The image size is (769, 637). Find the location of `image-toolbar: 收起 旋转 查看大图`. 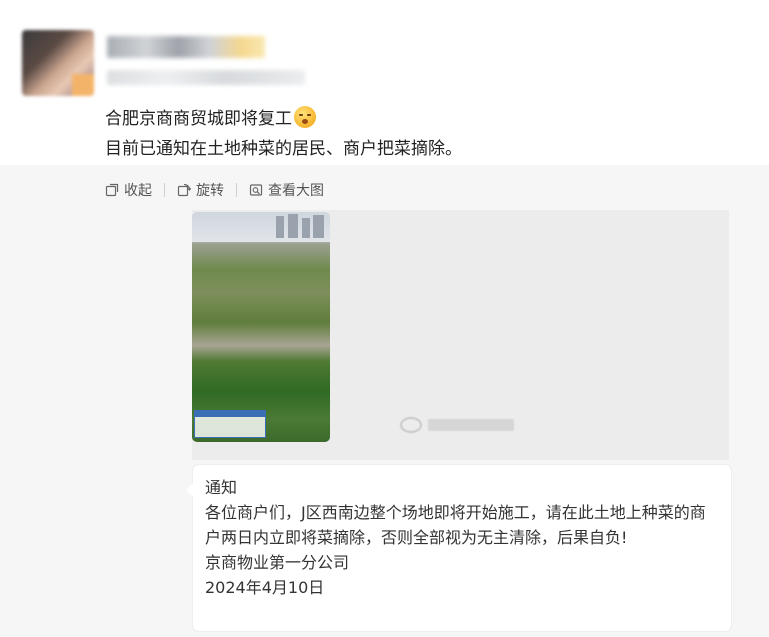

image-toolbar: 收起 旋转 查看大图 is located at coordinates (214, 190).